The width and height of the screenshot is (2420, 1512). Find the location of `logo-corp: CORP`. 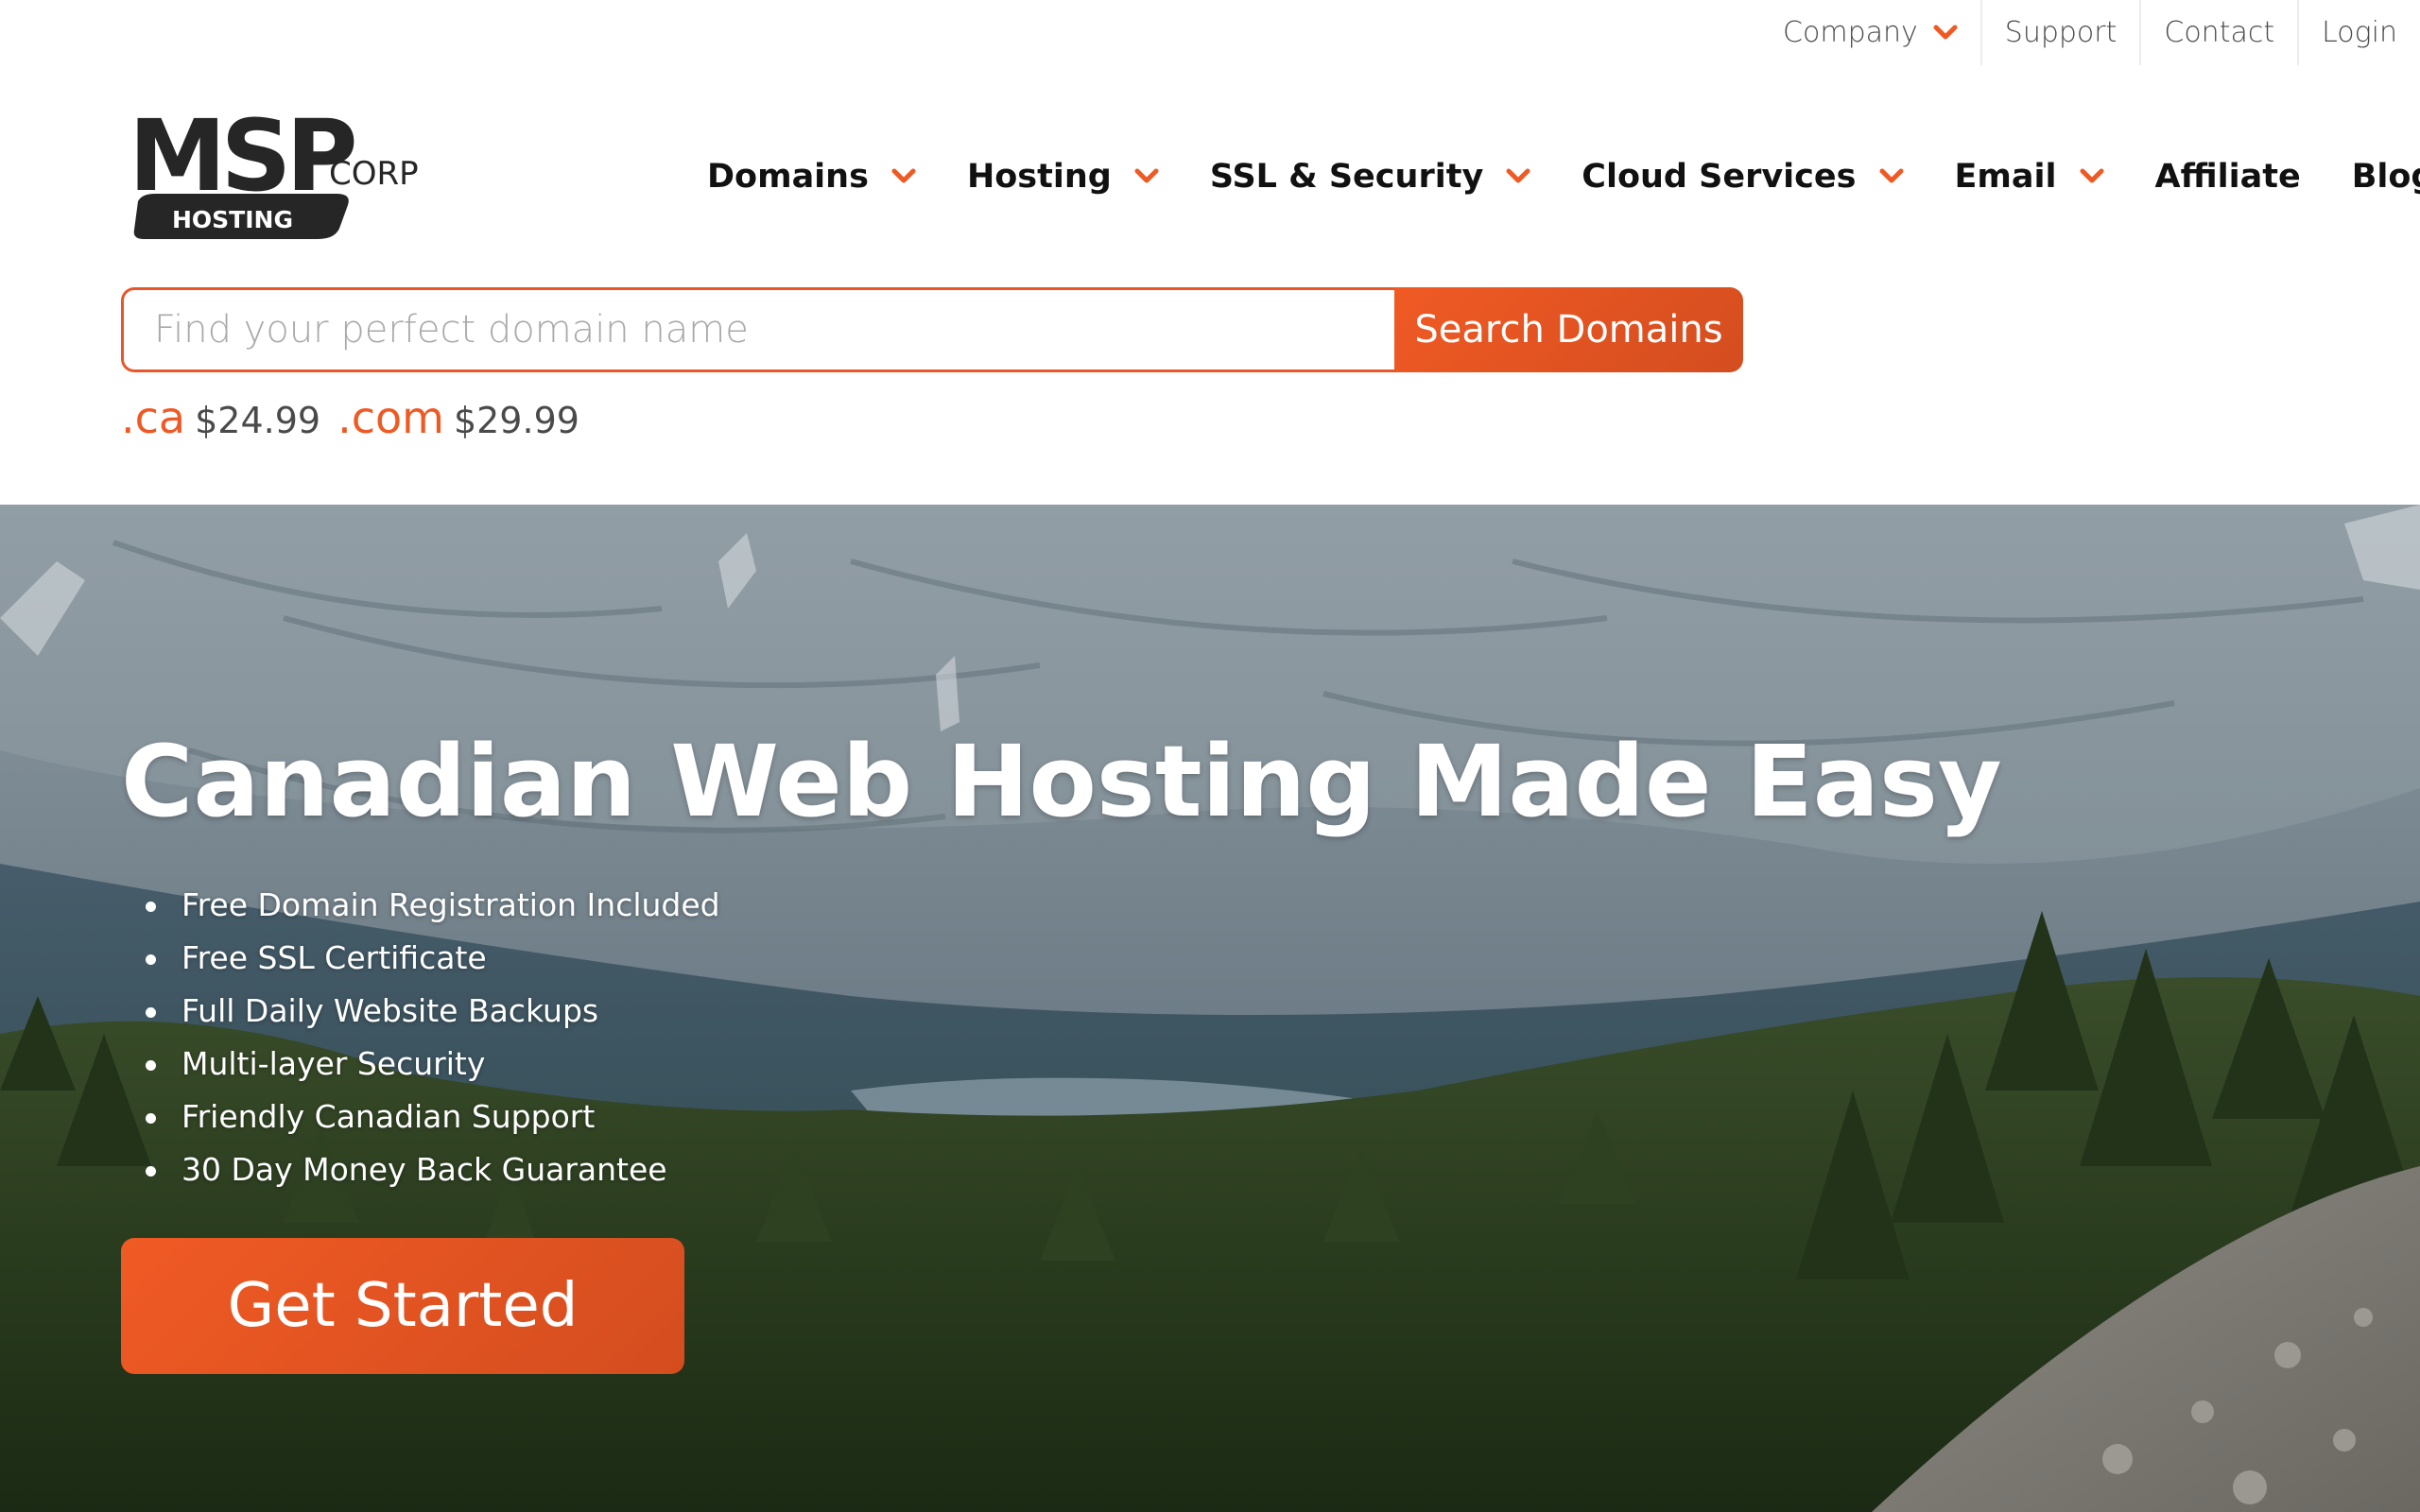

logo-corp: CORP is located at coordinates (374, 174).